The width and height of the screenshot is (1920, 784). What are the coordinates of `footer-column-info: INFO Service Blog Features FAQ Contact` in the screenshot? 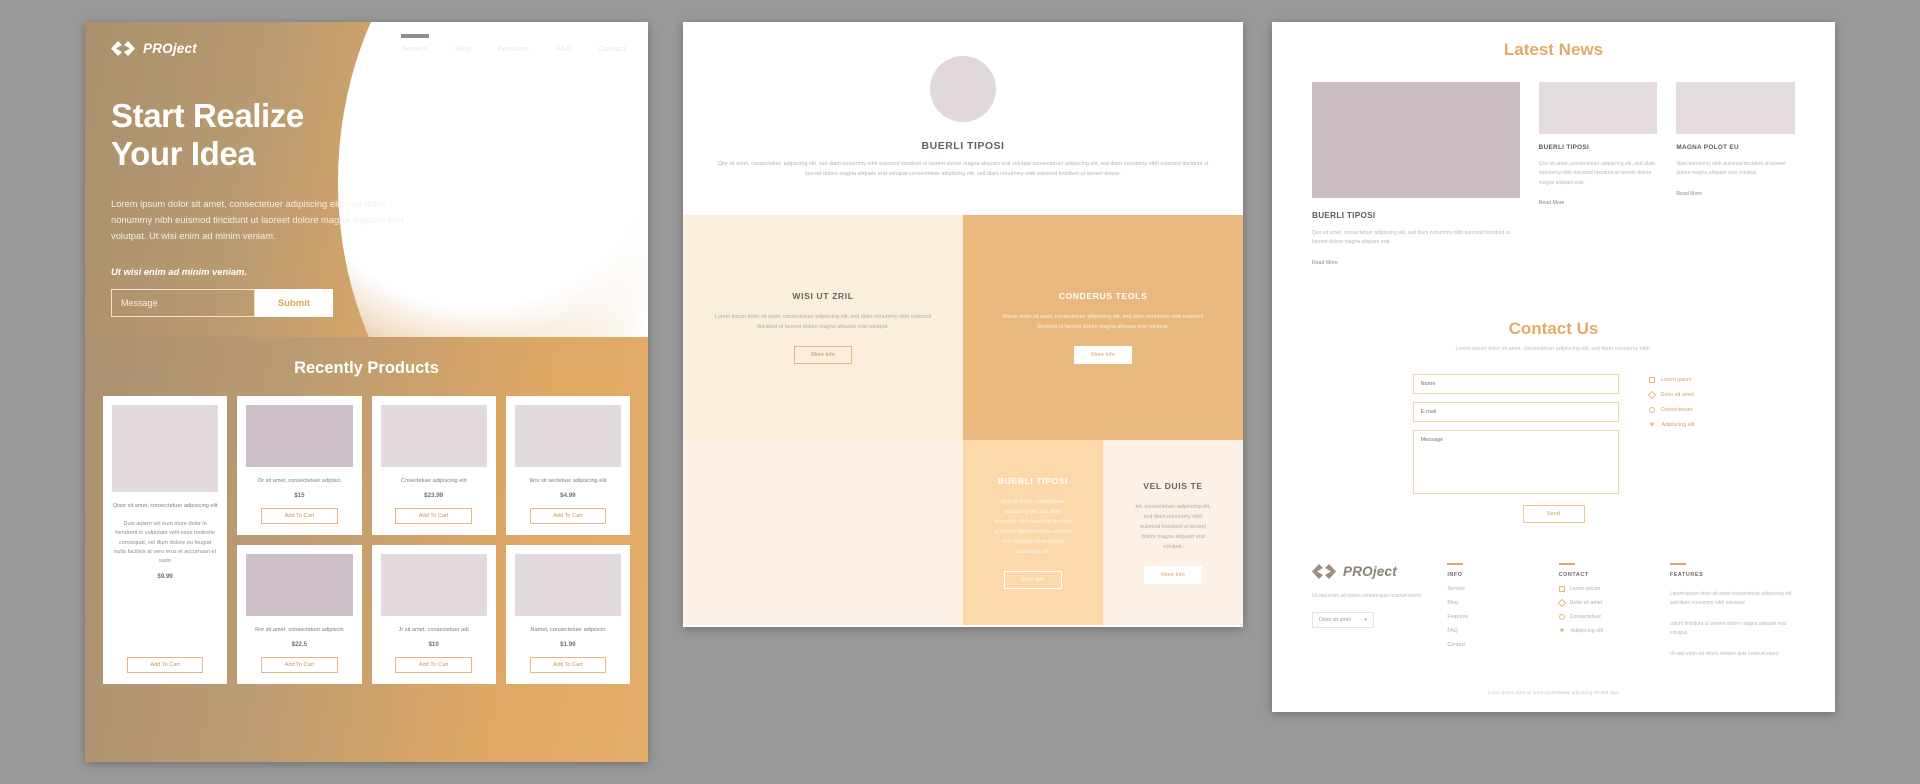 It's located at (1495, 610).